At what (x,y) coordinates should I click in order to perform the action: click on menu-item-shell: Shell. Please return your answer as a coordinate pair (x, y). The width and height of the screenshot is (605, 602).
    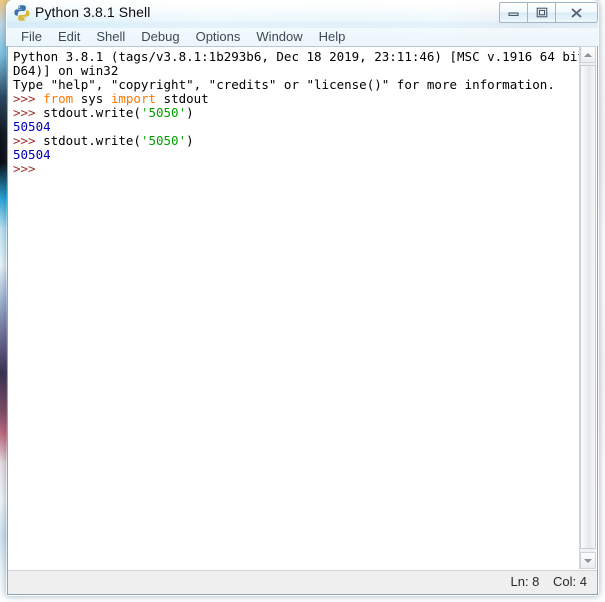
    Looking at the image, I should click on (110, 37).